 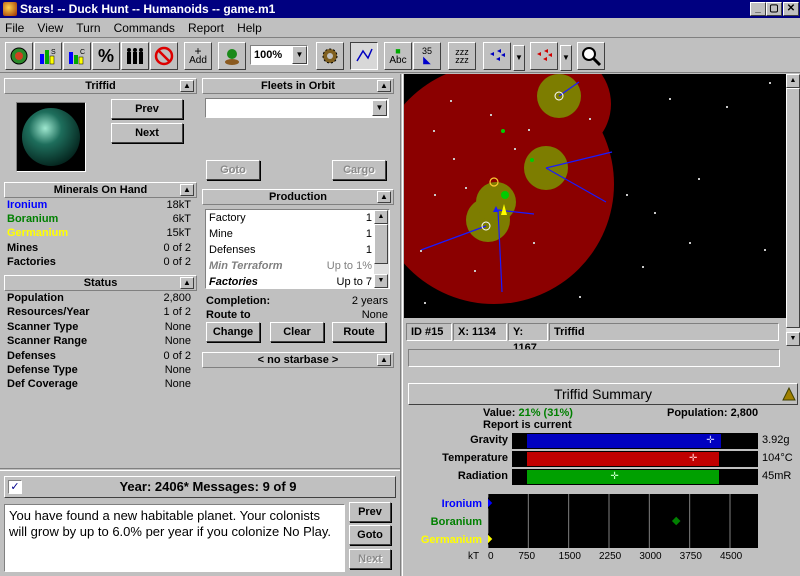 I want to click on waypoints-button: 35 ◣, so click(x=427, y=56).